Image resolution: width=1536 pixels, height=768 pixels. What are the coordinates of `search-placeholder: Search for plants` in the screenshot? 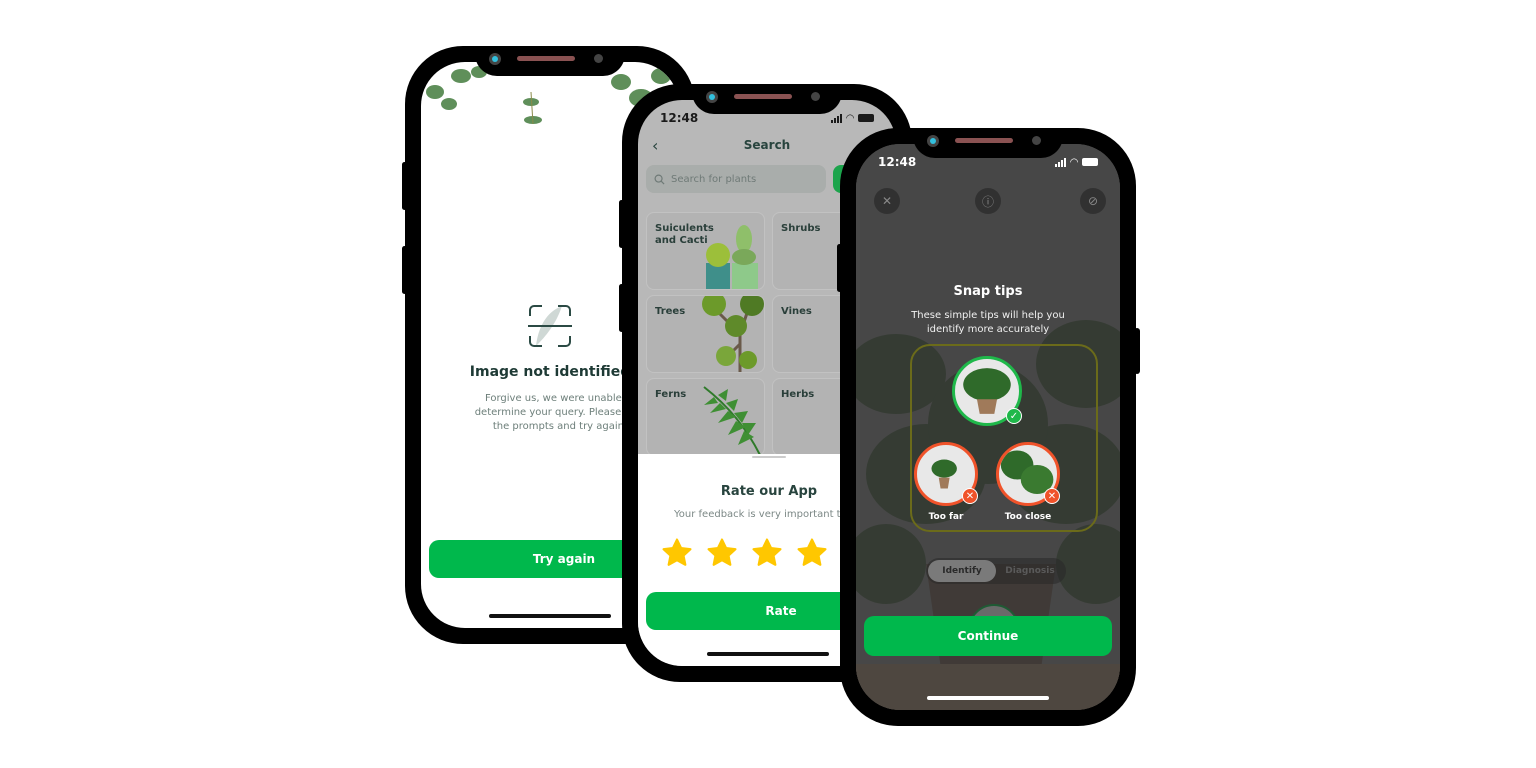 It's located at (714, 179).